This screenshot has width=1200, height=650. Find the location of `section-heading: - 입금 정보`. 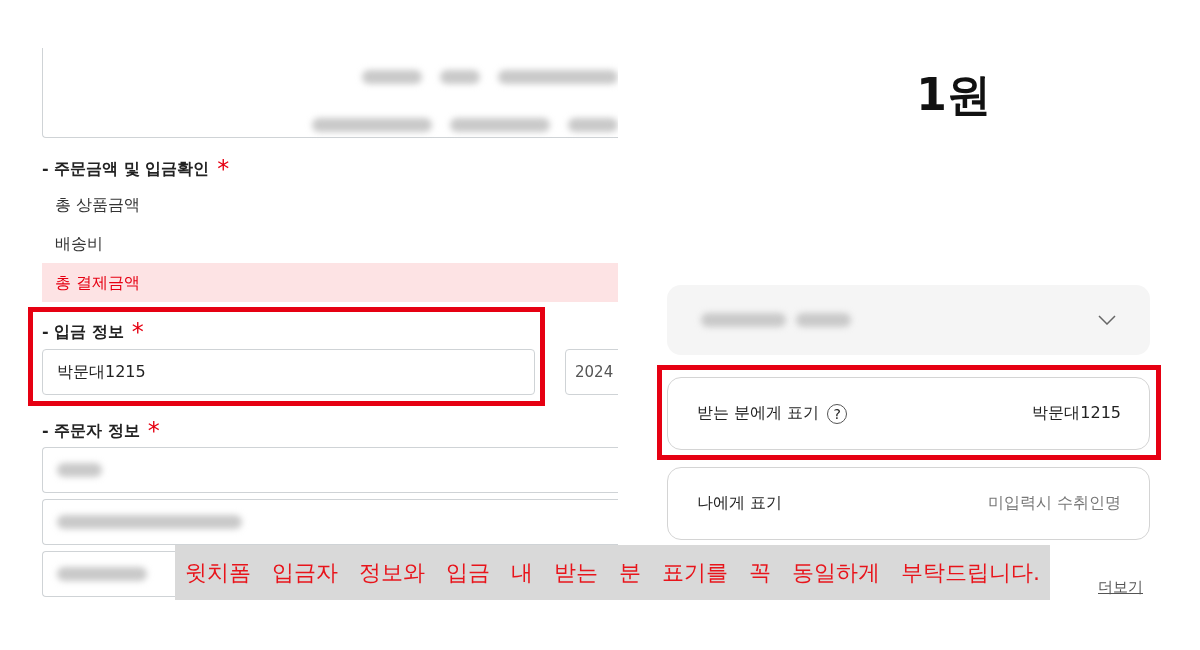

section-heading: - 입금 정보 is located at coordinates (83, 332).